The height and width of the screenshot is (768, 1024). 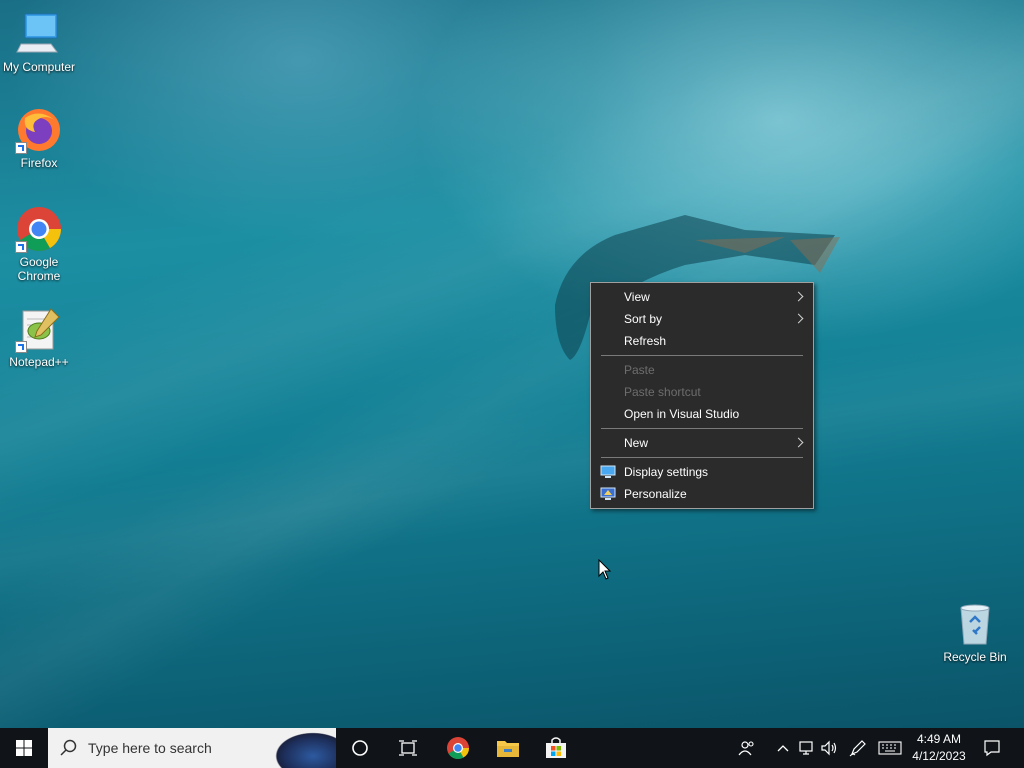 I want to click on desktop-icon-label: Recycle Bin, so click(x=975, y=657).